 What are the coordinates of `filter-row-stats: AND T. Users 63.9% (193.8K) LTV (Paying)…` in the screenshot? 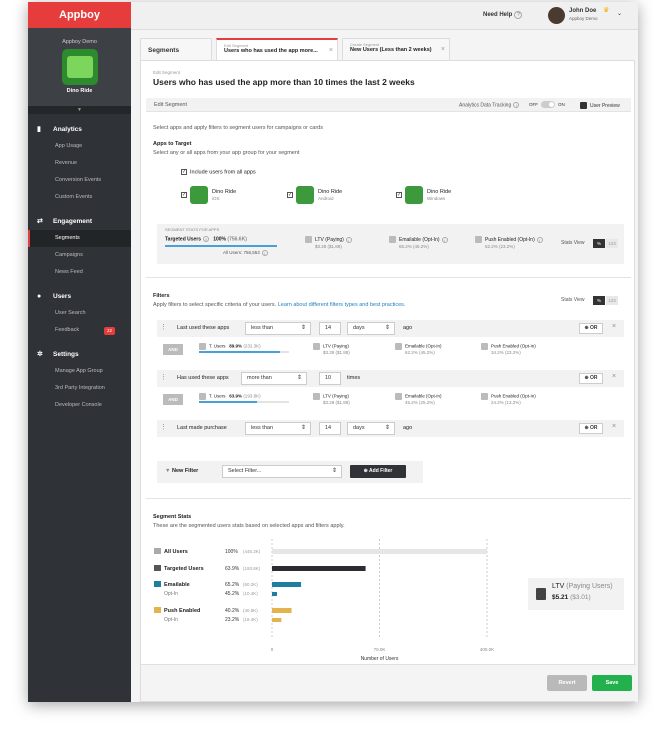 It's located at (393, 399).